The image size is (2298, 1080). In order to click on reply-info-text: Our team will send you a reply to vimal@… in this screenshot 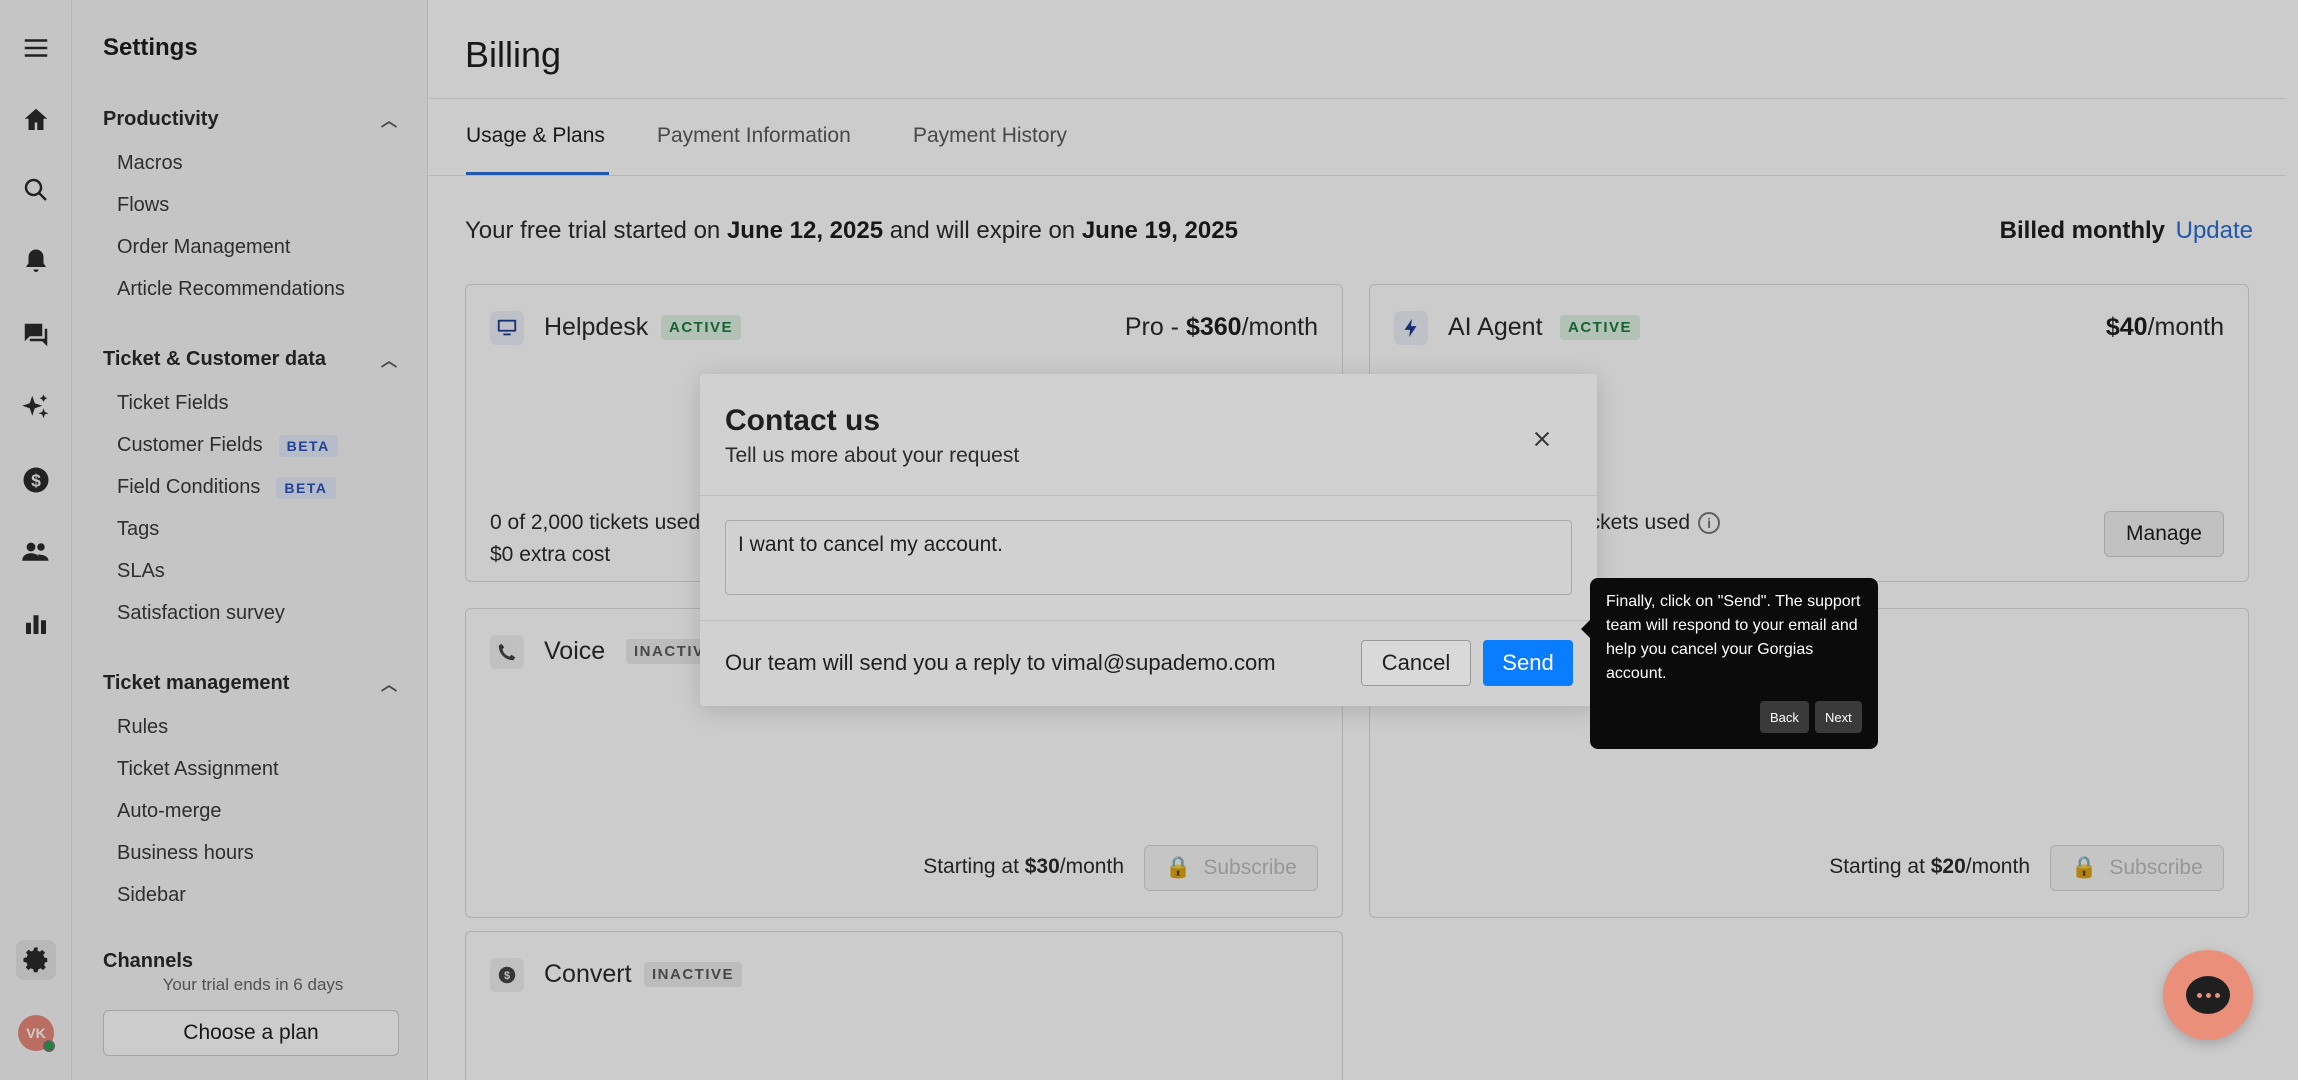, I will do `click(1000, 662)`.